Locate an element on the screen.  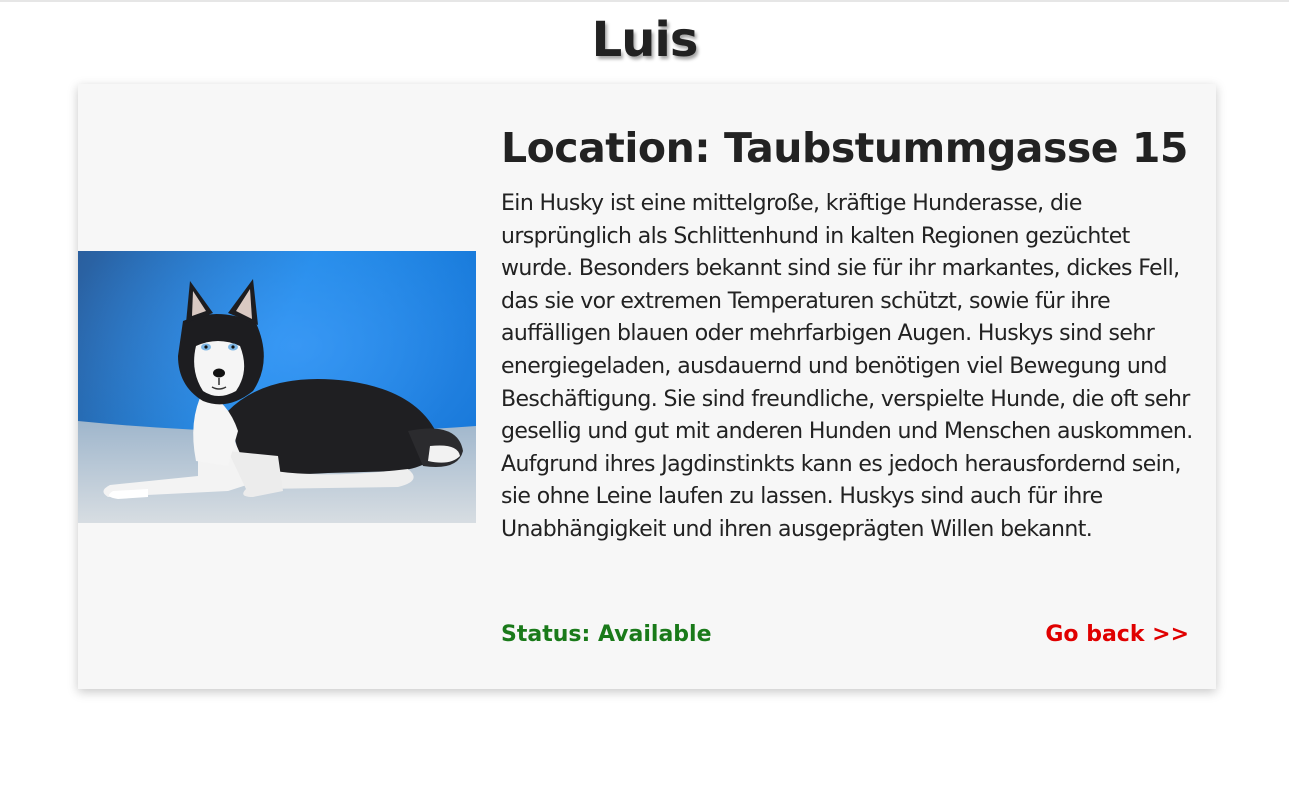
location-heading: Location: Taubstummgasse 15 is located at coordinates (844, 148).